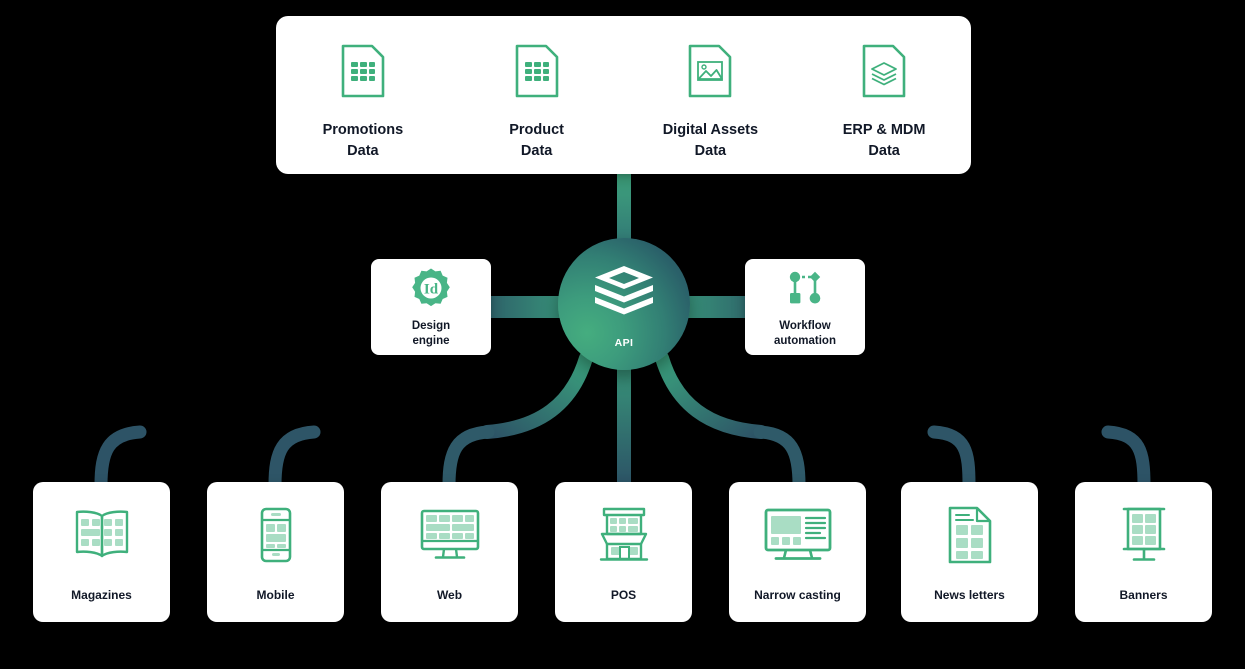 The width and height of the screenshot is (1245, 669). What do you see at coordinates (275, 595) in the screenshot?
I see `channel-label: Mobile` at bounding box center [275, 595].